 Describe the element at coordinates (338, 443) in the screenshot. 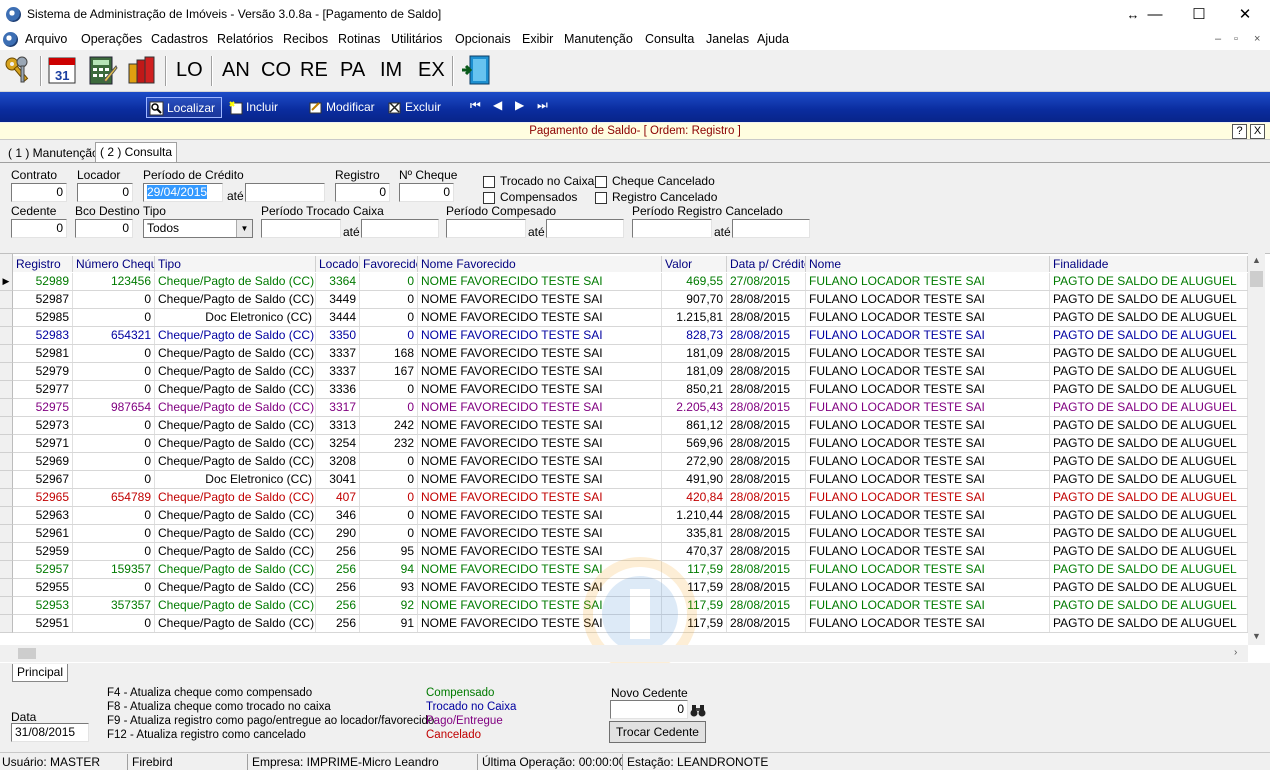

I see `cell-locador: 3254` at that location.